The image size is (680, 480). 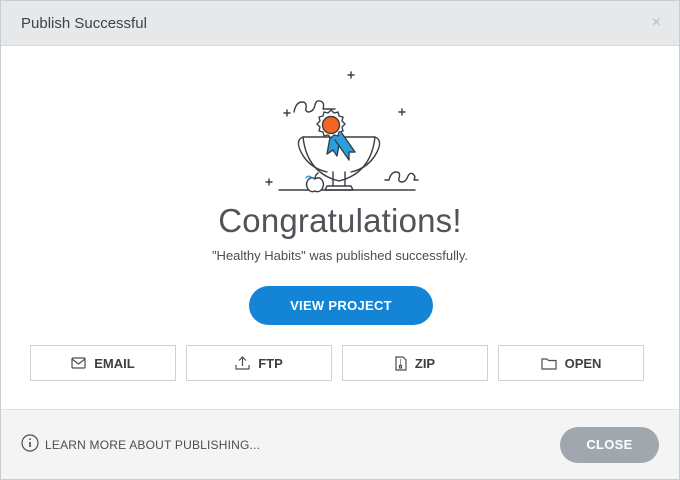 What do you see at coordinates (270, 363) in the screenshot?
I see `ftp-button-label: FTP` at bounding box center [270, 363].